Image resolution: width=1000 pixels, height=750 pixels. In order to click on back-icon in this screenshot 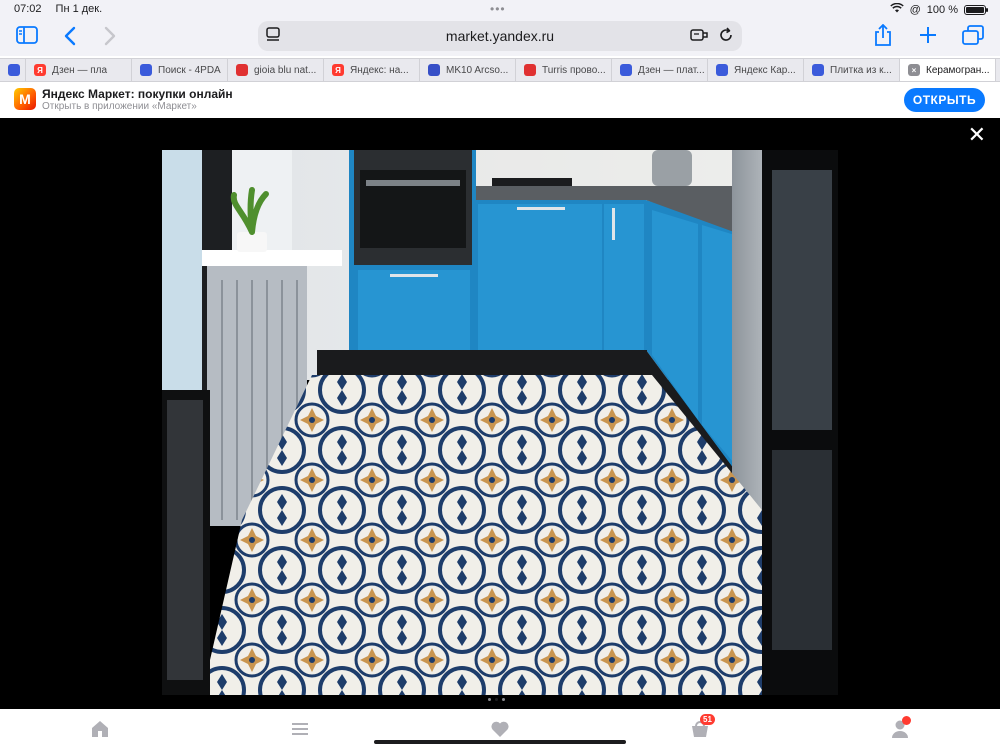, I will do `click(70, 38)`.